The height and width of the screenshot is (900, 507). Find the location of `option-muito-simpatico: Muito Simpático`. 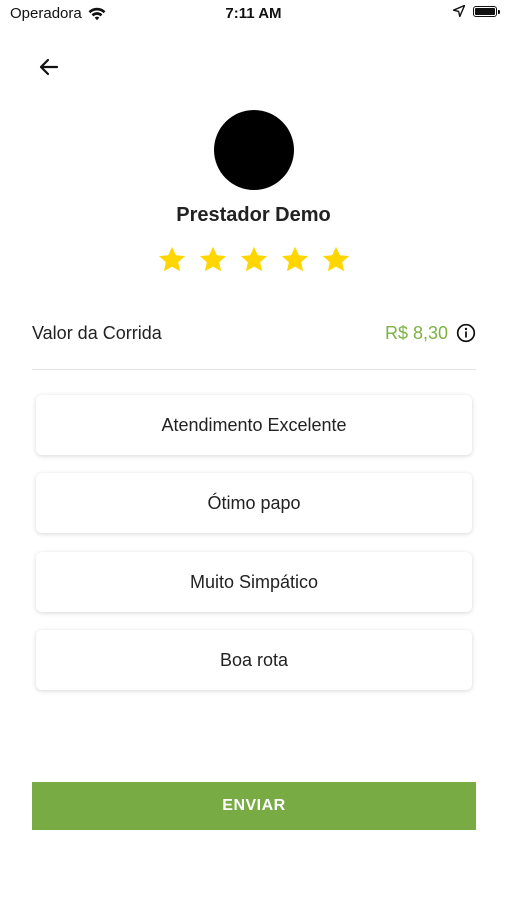

option-muito-simpatico: Muito Simpático is located at coordinates (254, 582).